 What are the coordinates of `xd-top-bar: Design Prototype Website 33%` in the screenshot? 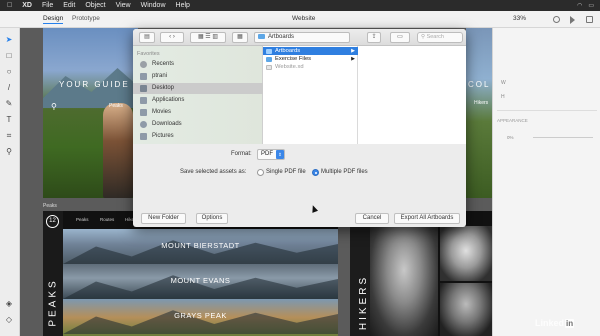 It's located at (300, 19).